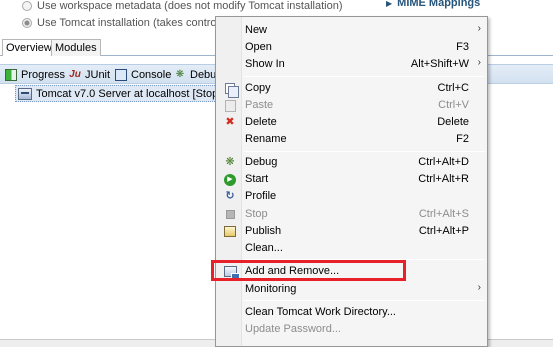  I want to click on menu-item-stop: Stop Ctrl+Alt+S, so click(351, 214).